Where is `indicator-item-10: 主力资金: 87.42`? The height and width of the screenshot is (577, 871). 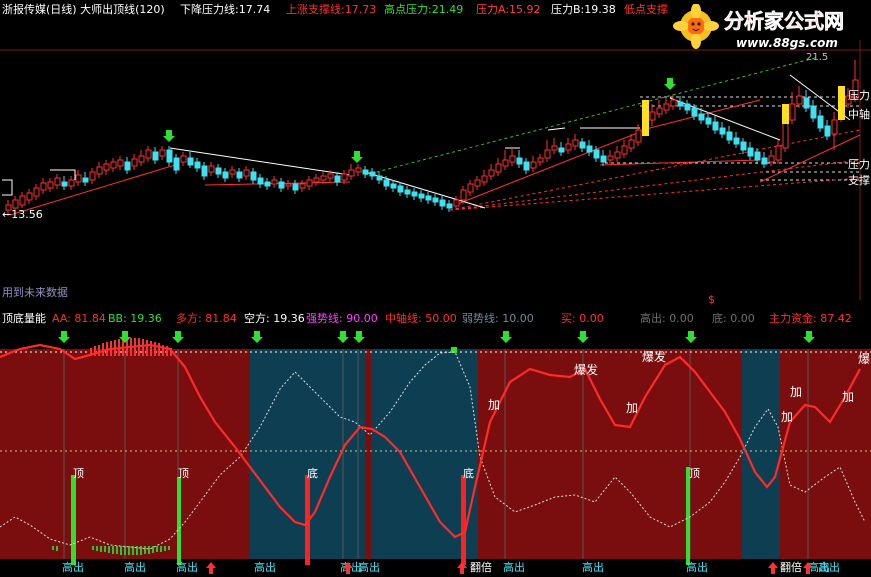
indicator-item-10: 主力资金: 87.42 is located at coordinates (810, 318).